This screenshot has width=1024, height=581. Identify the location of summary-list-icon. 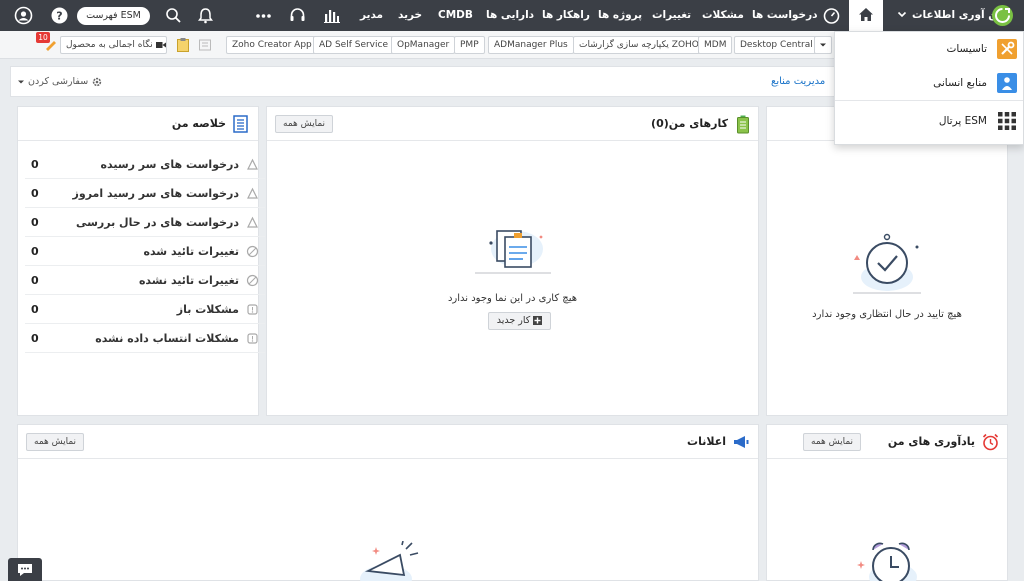
(240, 124).